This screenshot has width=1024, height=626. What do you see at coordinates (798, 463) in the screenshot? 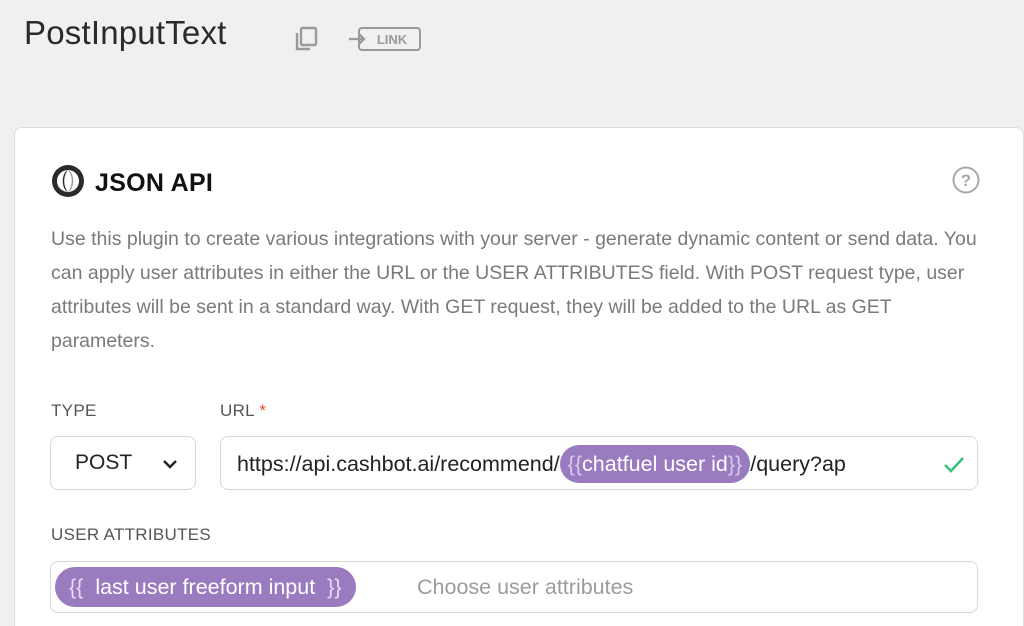
I see `url-suffix: /query?ap` at bounding box center [798, 463].